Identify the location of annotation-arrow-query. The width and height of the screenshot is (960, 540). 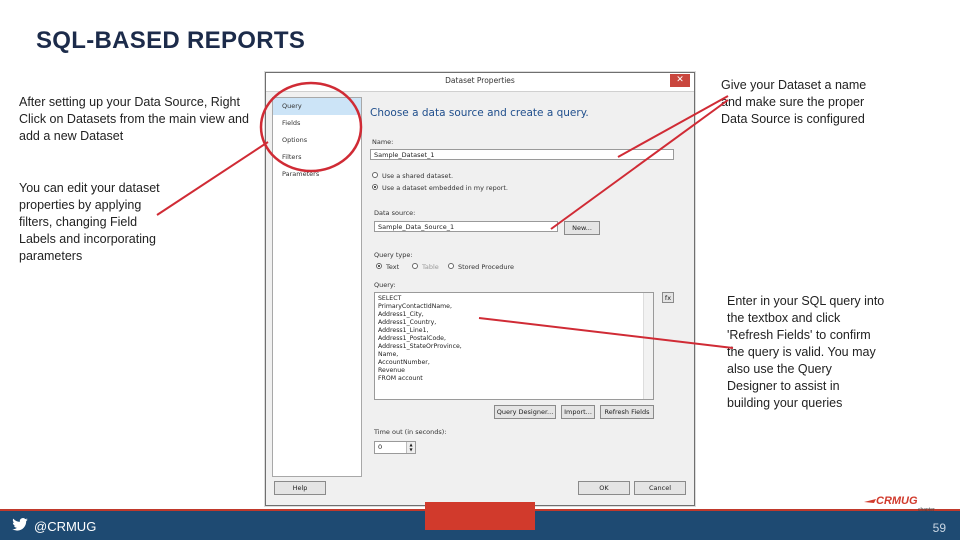
(606, 333).